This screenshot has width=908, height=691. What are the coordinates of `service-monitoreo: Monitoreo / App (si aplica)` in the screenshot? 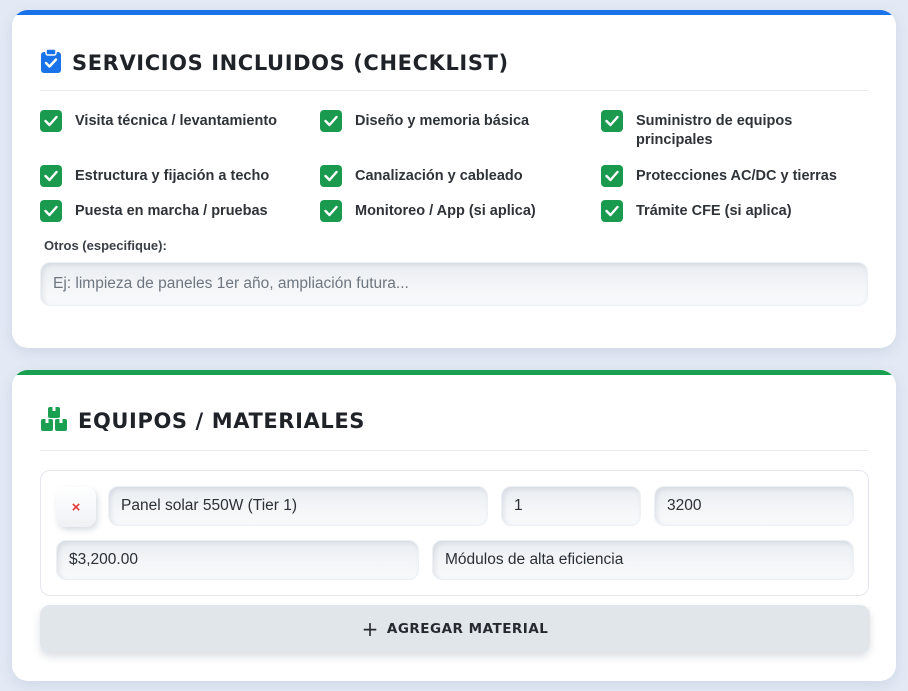 It's located at (450, 211).